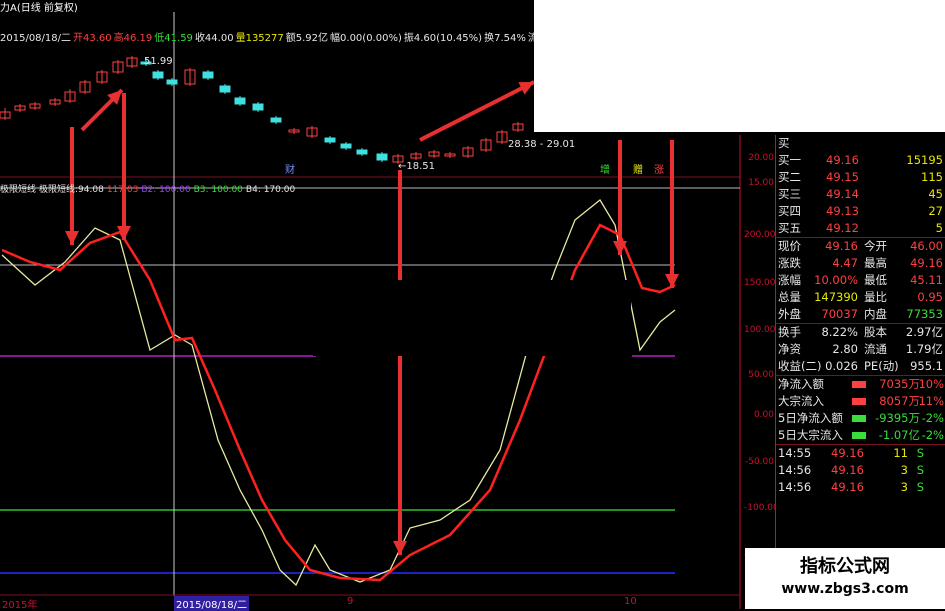 The image size is (945, 611). I want to click on stat-label: 换手, so click(789, 332).